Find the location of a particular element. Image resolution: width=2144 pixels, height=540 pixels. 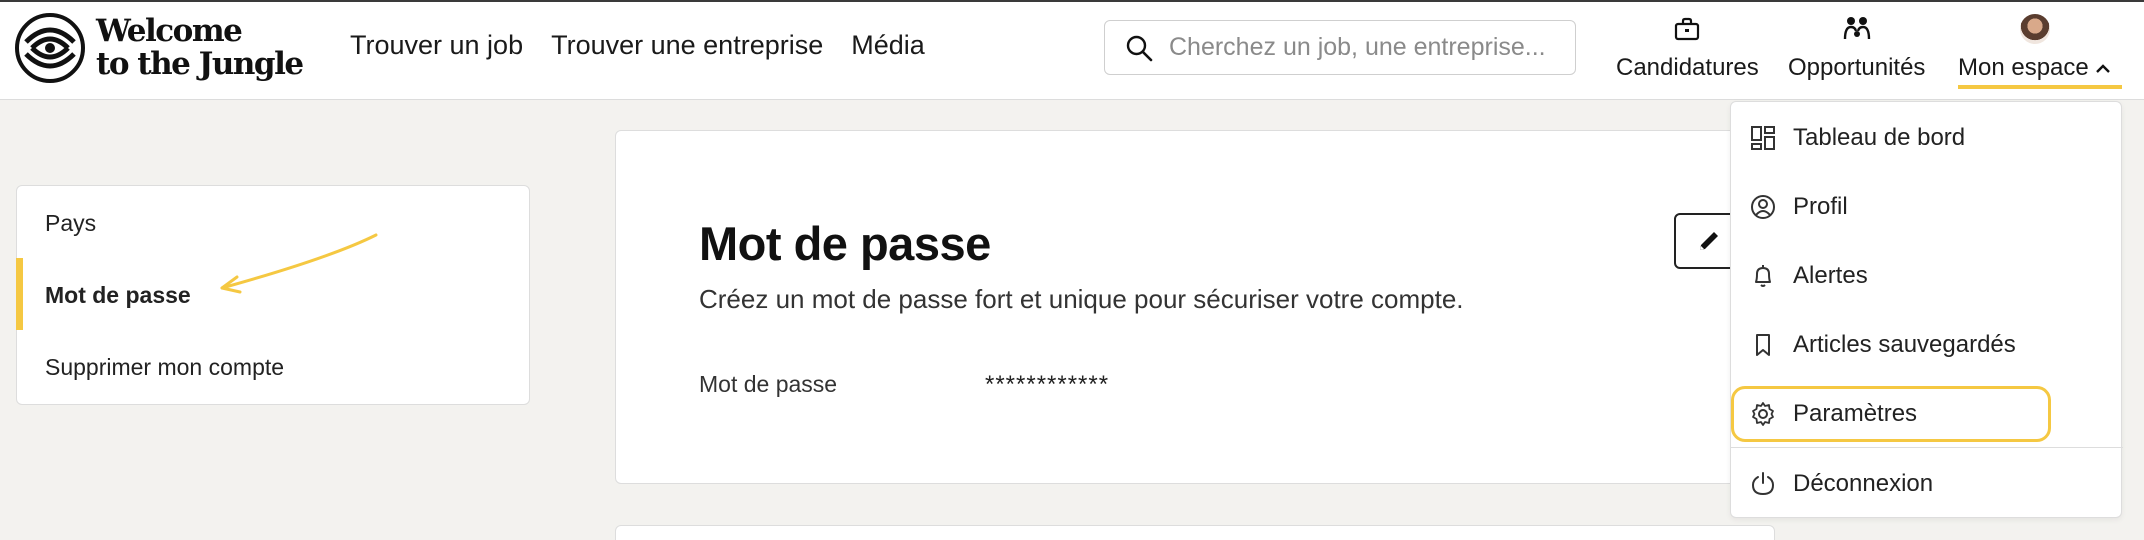

search-input is located at coordinates (1369, 47).